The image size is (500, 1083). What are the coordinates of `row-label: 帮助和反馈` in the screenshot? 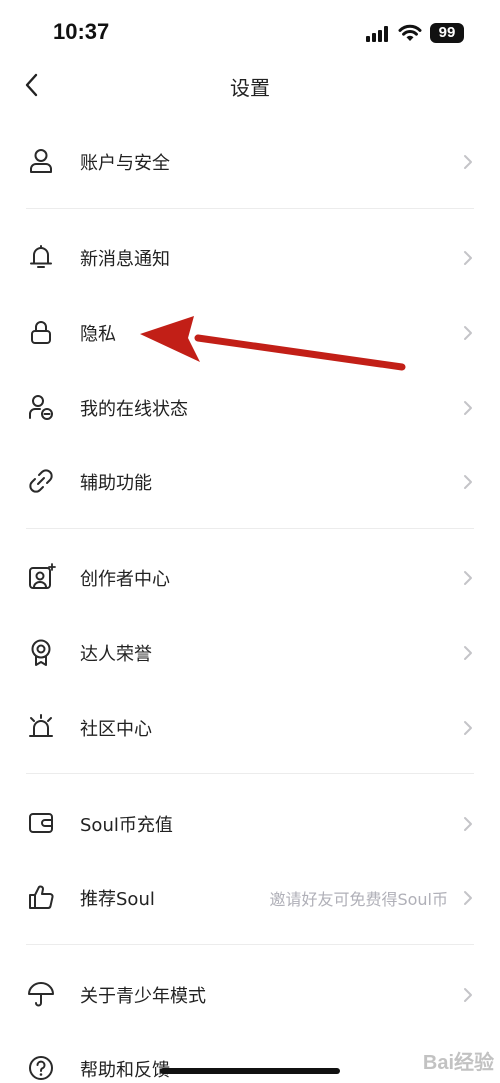 It's located at (125, 1070).